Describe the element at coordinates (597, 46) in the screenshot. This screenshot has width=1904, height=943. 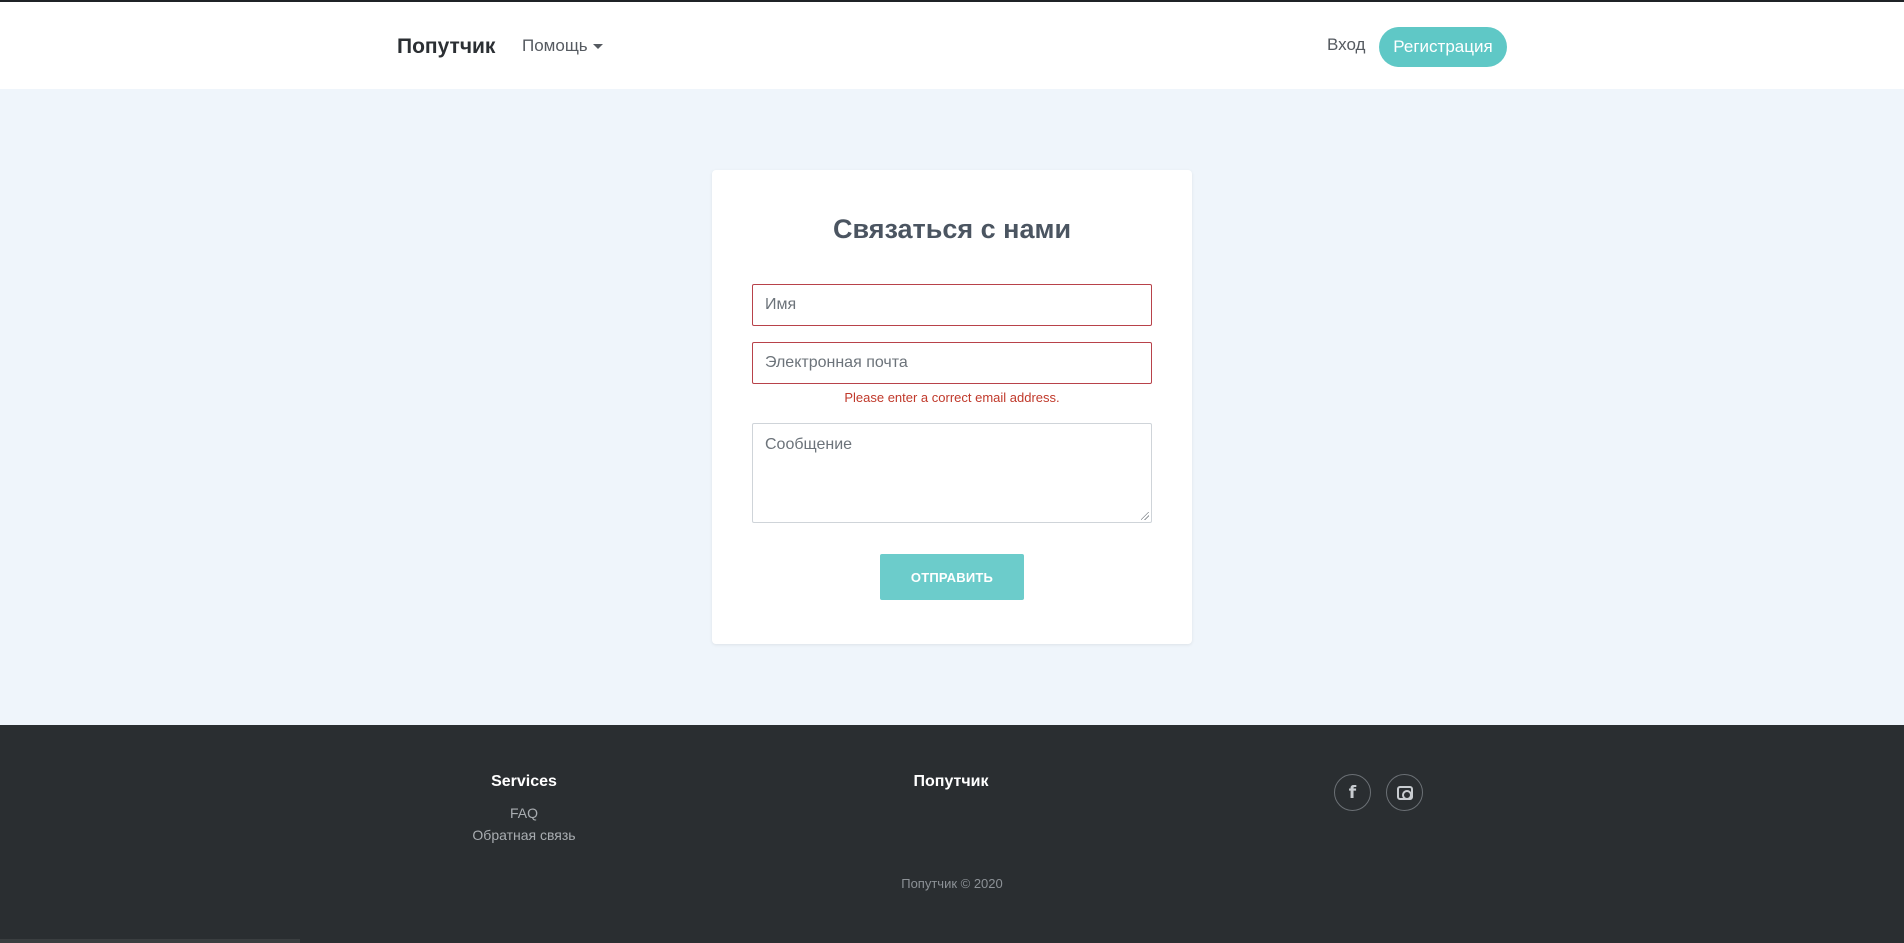
I see `caret-down-icon` at that location.